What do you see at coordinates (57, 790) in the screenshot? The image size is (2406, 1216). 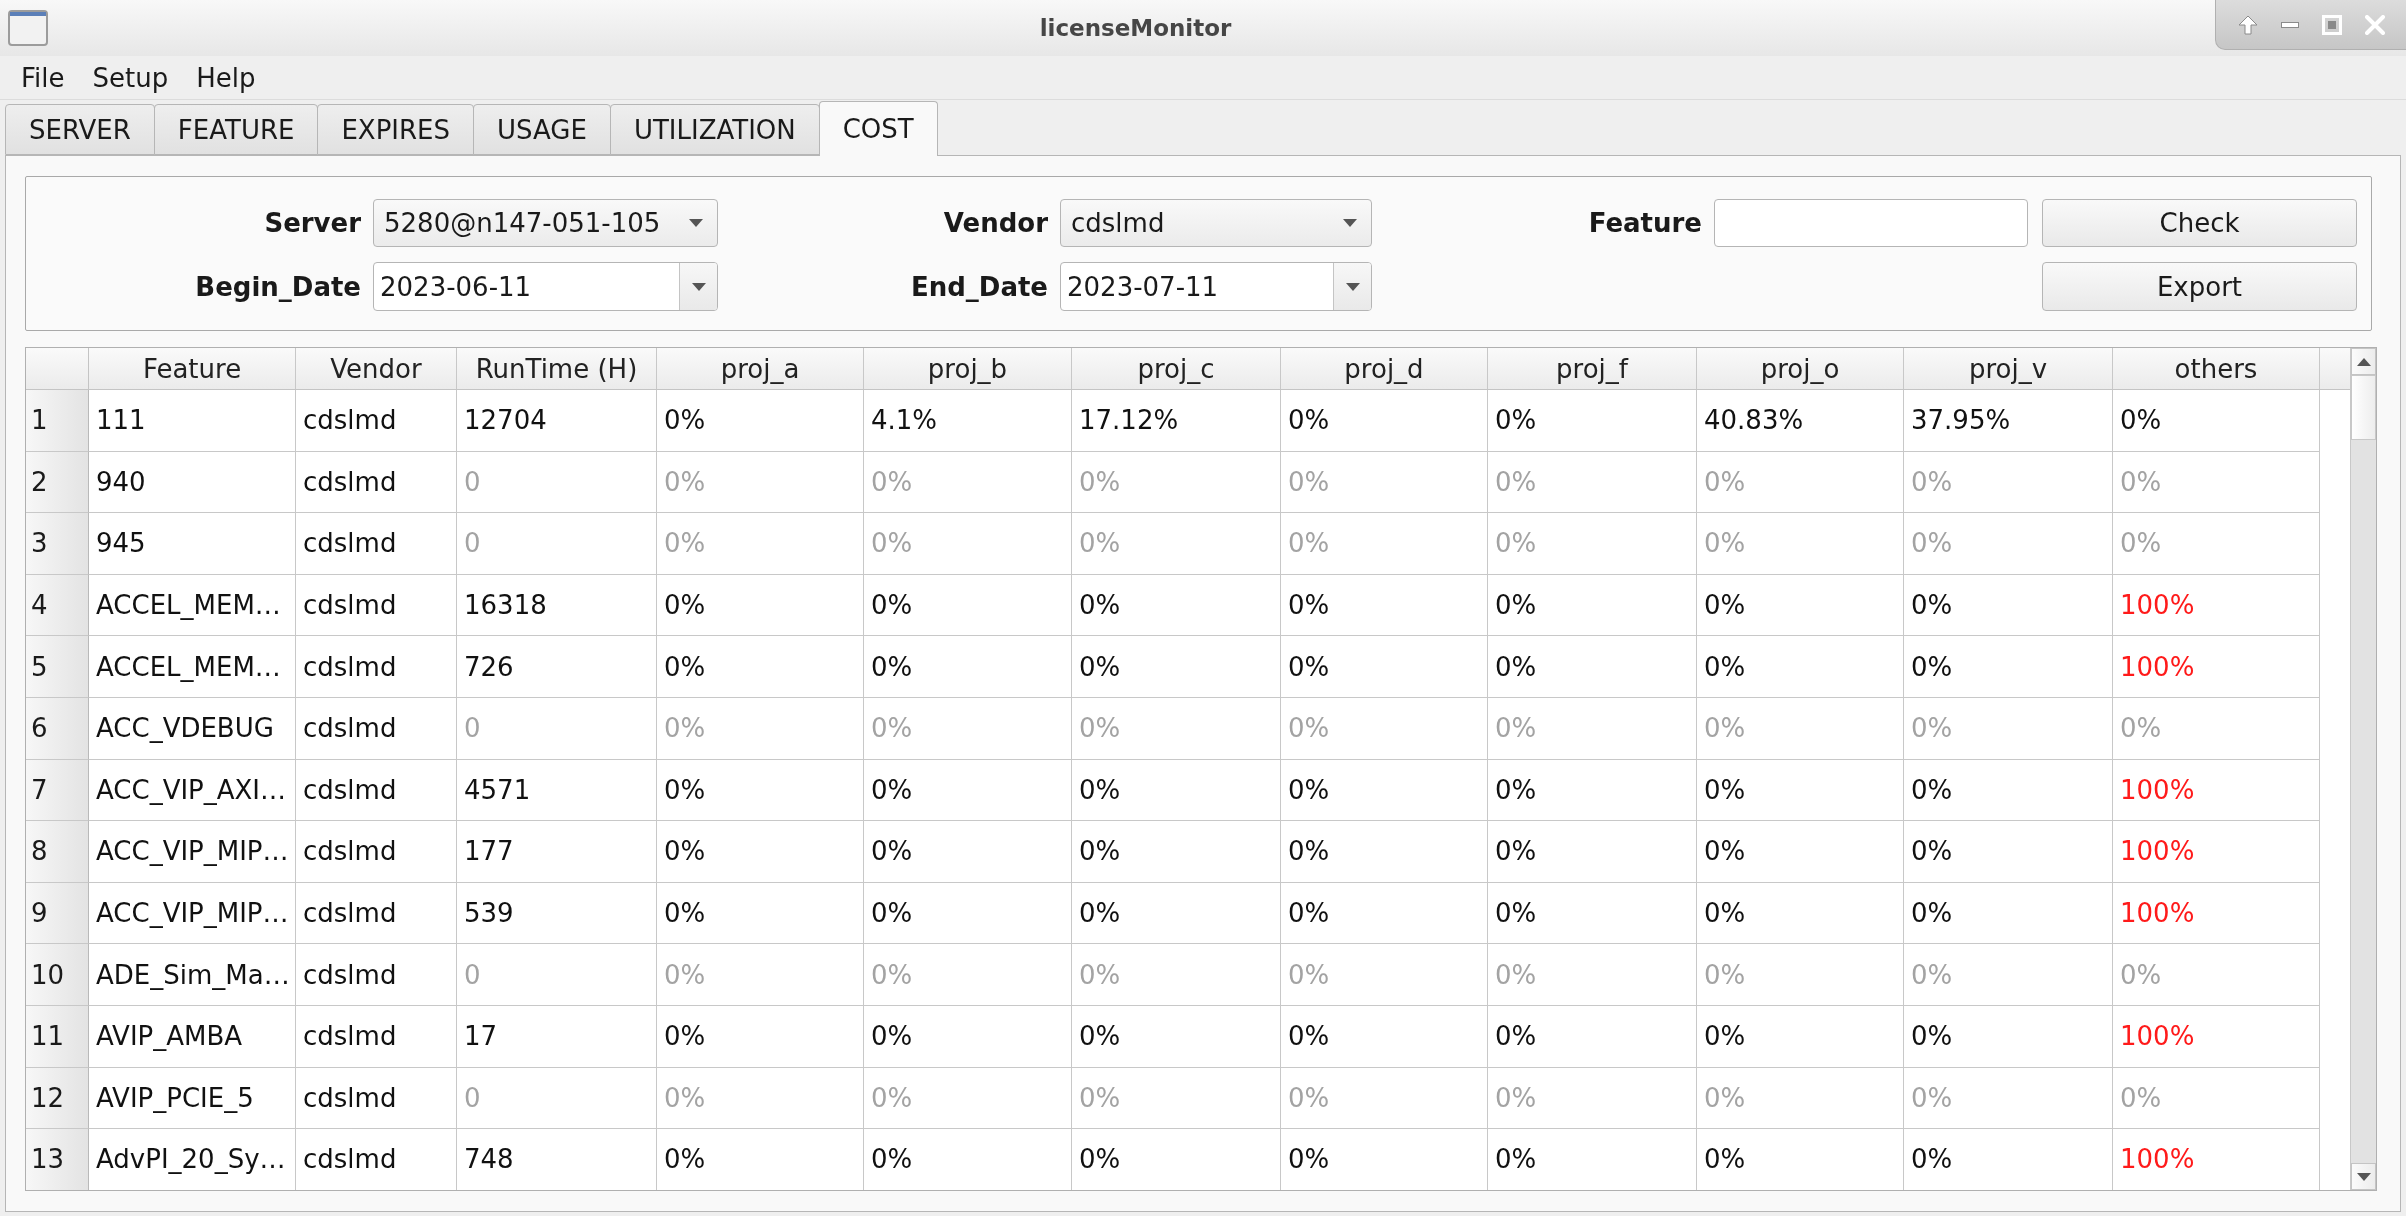 I see `row-header: 7` at bounding box center [57, 790].